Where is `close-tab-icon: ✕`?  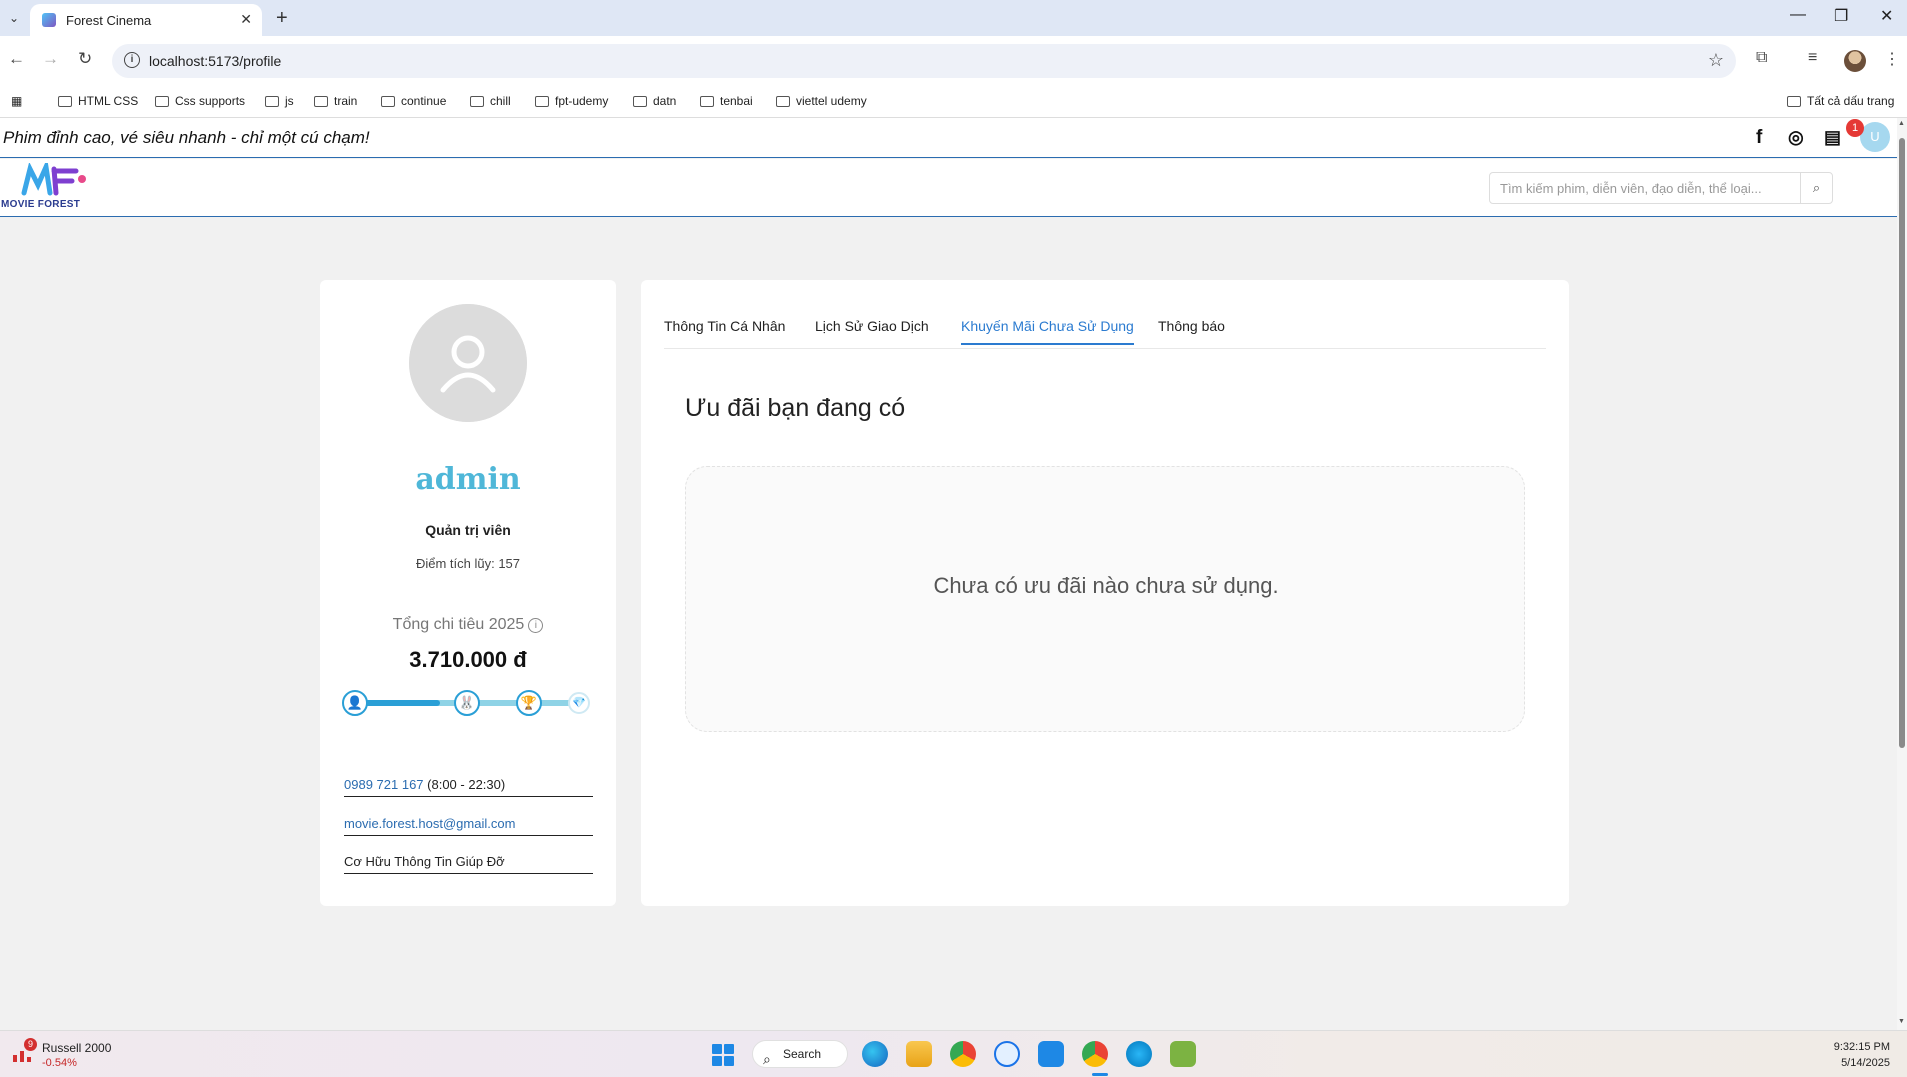 close-tab-icon: ✕ is located at coordinates (246, 19).